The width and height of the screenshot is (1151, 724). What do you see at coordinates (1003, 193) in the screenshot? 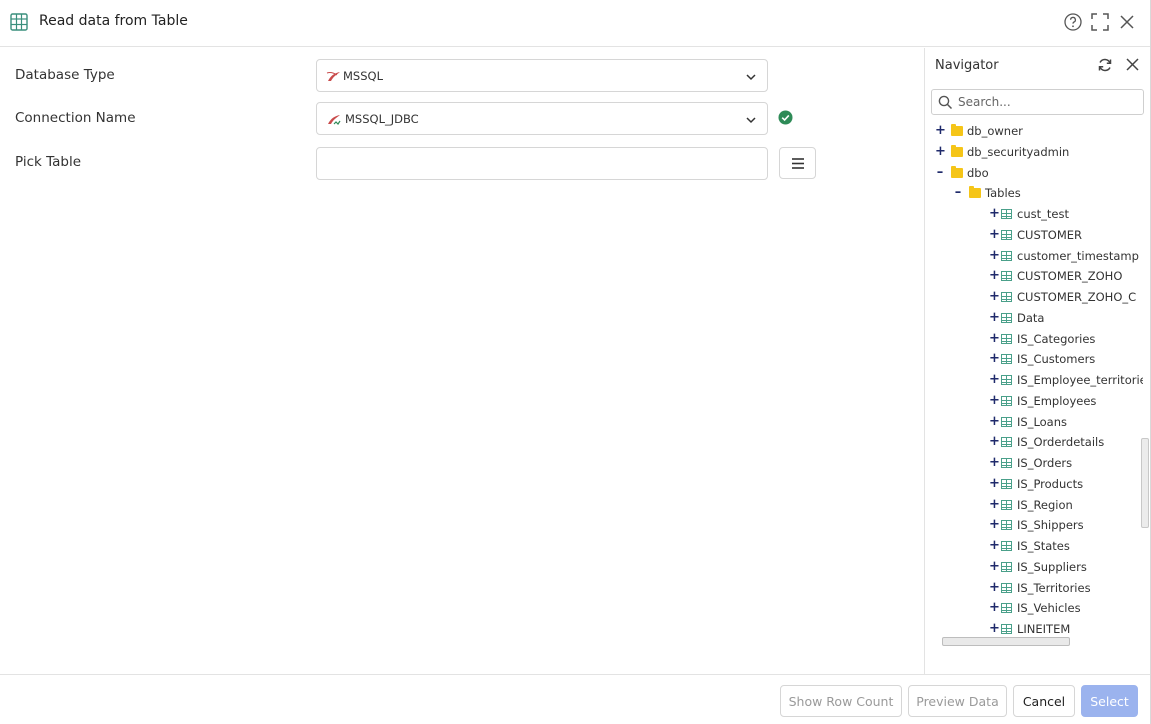
I see `tree-node-label: Tables` at bounding box center [1003, 193].